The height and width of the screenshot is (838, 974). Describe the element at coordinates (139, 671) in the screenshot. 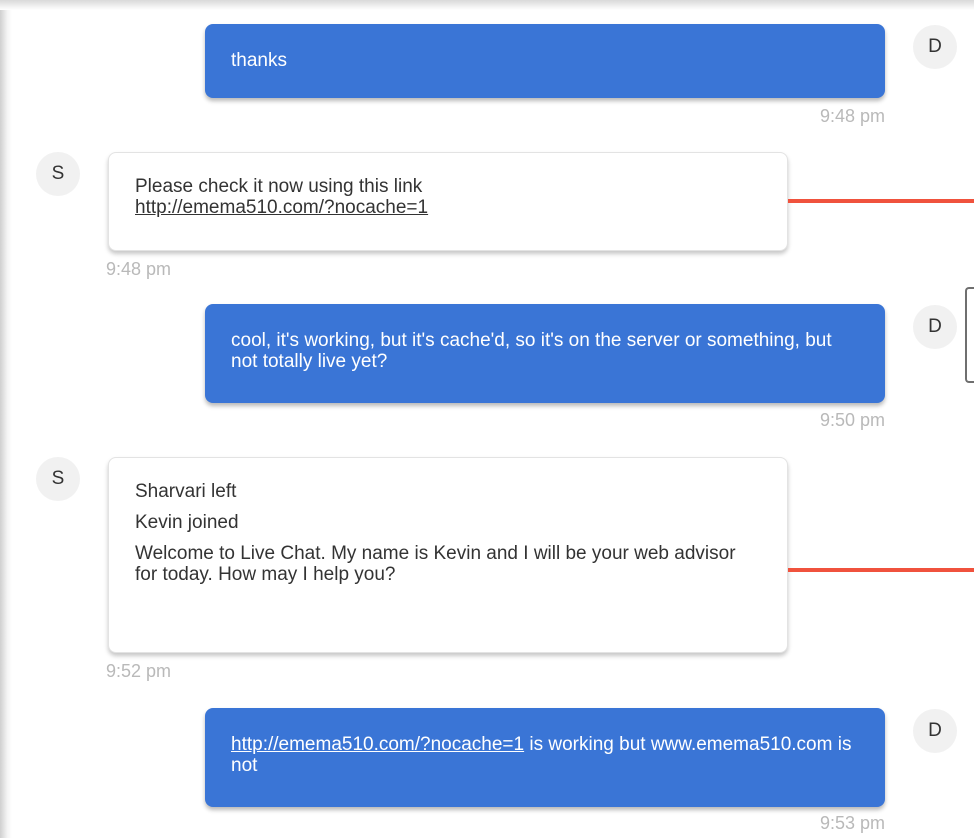

I see `message-timestamp: 9:52 pm` at that location.